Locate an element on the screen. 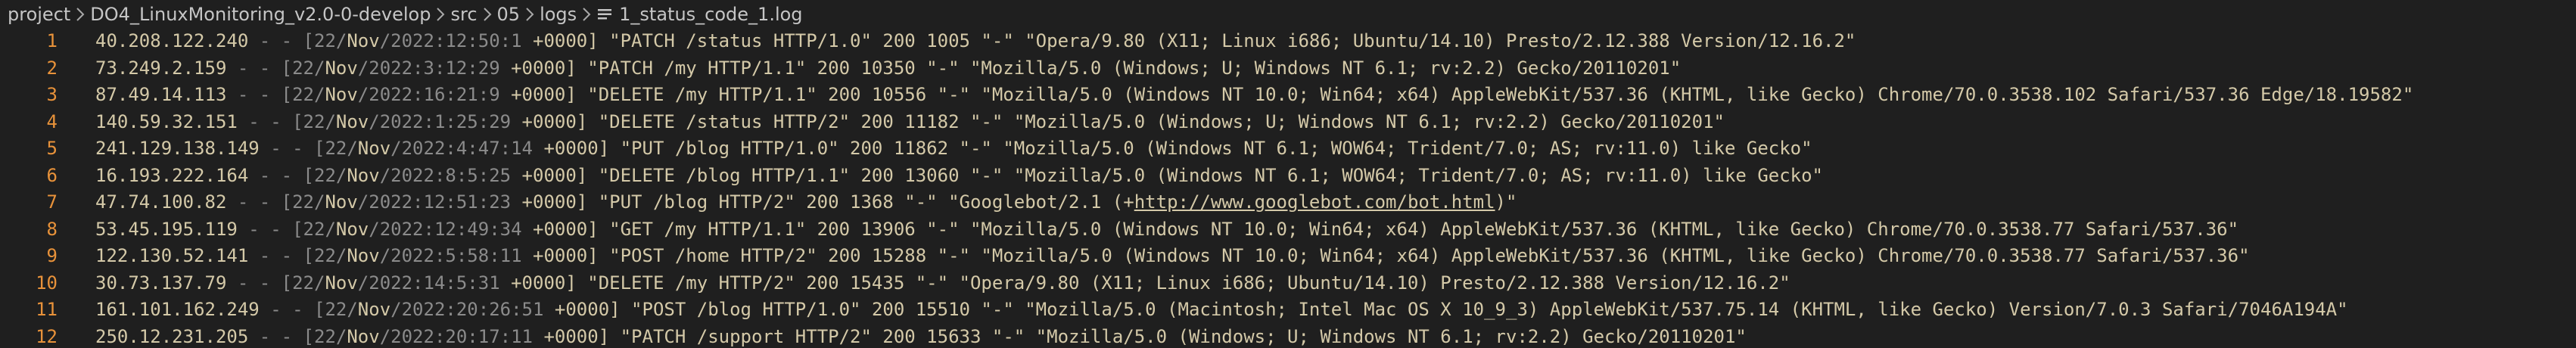 The height and width of the screenshot is (348, 2576). breadcrumb-item-src: src is located at coordinates (464, 14).